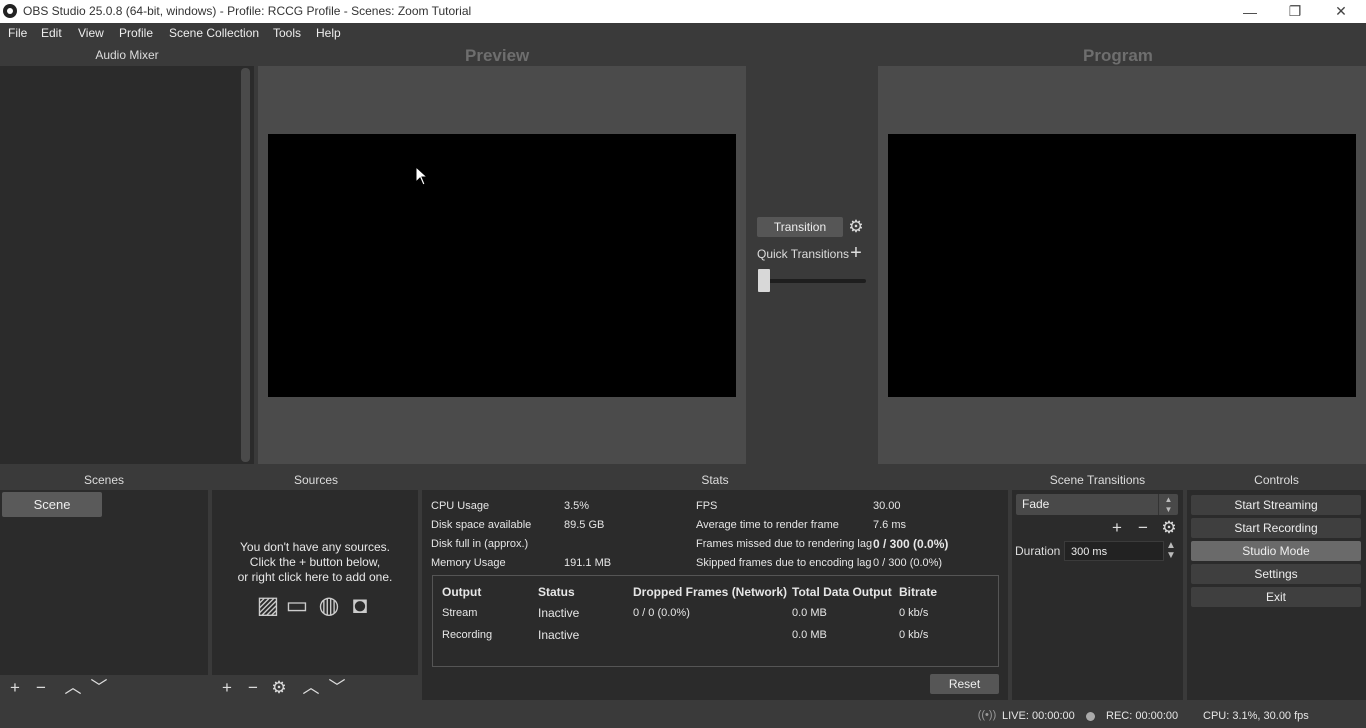 The width and height of the screenshot is (1366, 728). Describe the element at coordinates (1169, 527) in the screenshot. I see `transition-properties-gear-icon: ⚙` at that location.